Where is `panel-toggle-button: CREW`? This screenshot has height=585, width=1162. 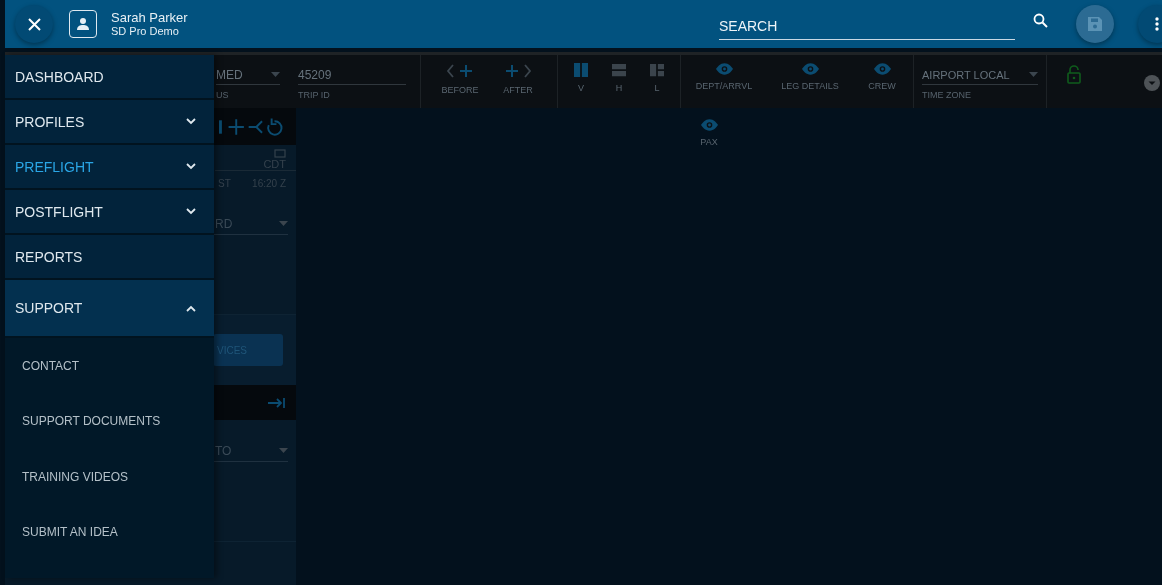 panel-toggle-button: CREW is located at coordinates (882, 83).